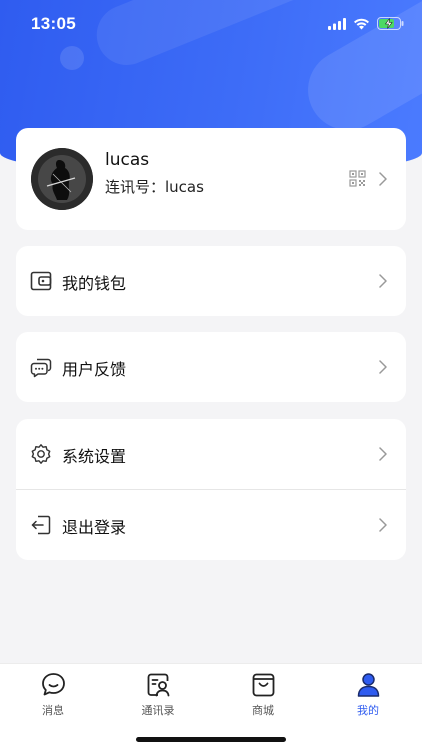 This screenshot has width=422, height=750. I want to click on tab-label: 商城, so click(263, 710).